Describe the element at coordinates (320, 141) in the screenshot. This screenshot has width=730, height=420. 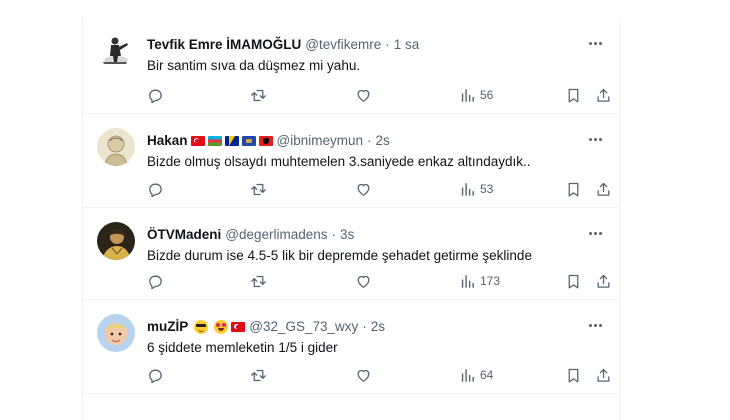
I see `user-handle: @ibnimeymun` at that location.